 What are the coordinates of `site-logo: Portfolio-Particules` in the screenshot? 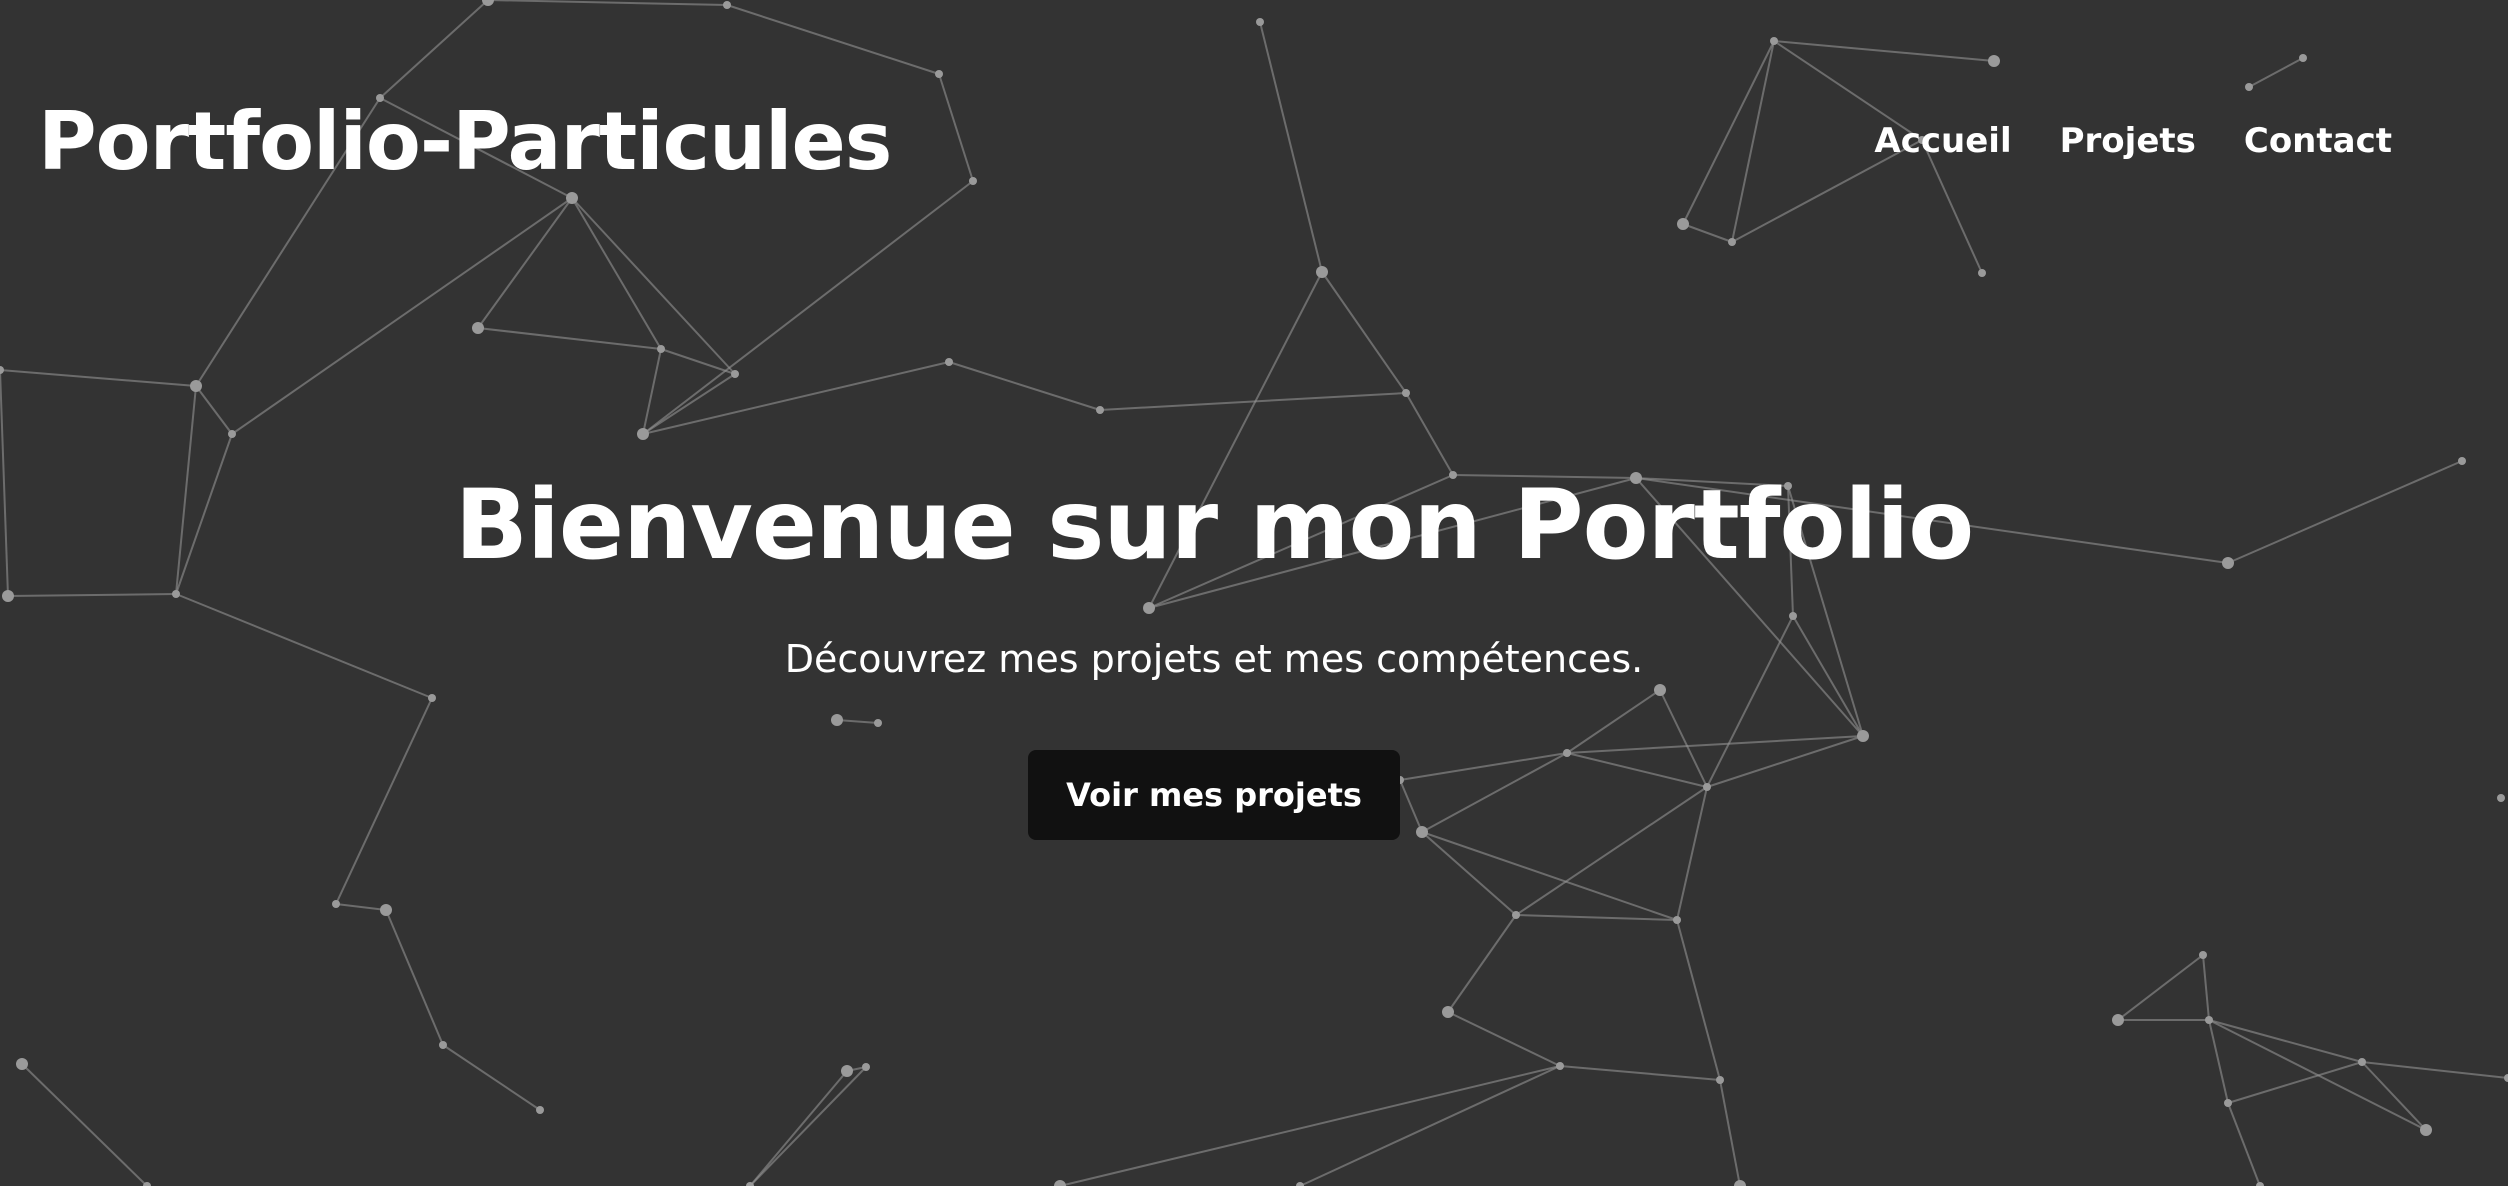 It's located at (465, 142).